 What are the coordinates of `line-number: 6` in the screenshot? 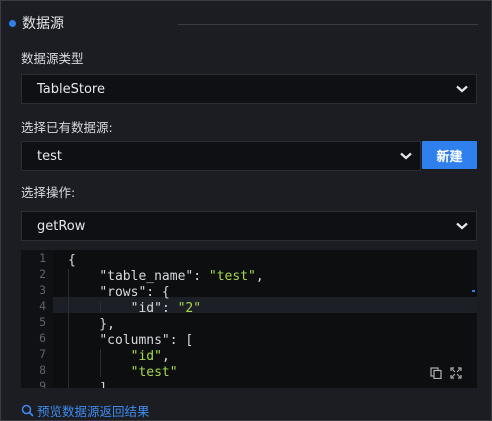 It's located at (42, 338).